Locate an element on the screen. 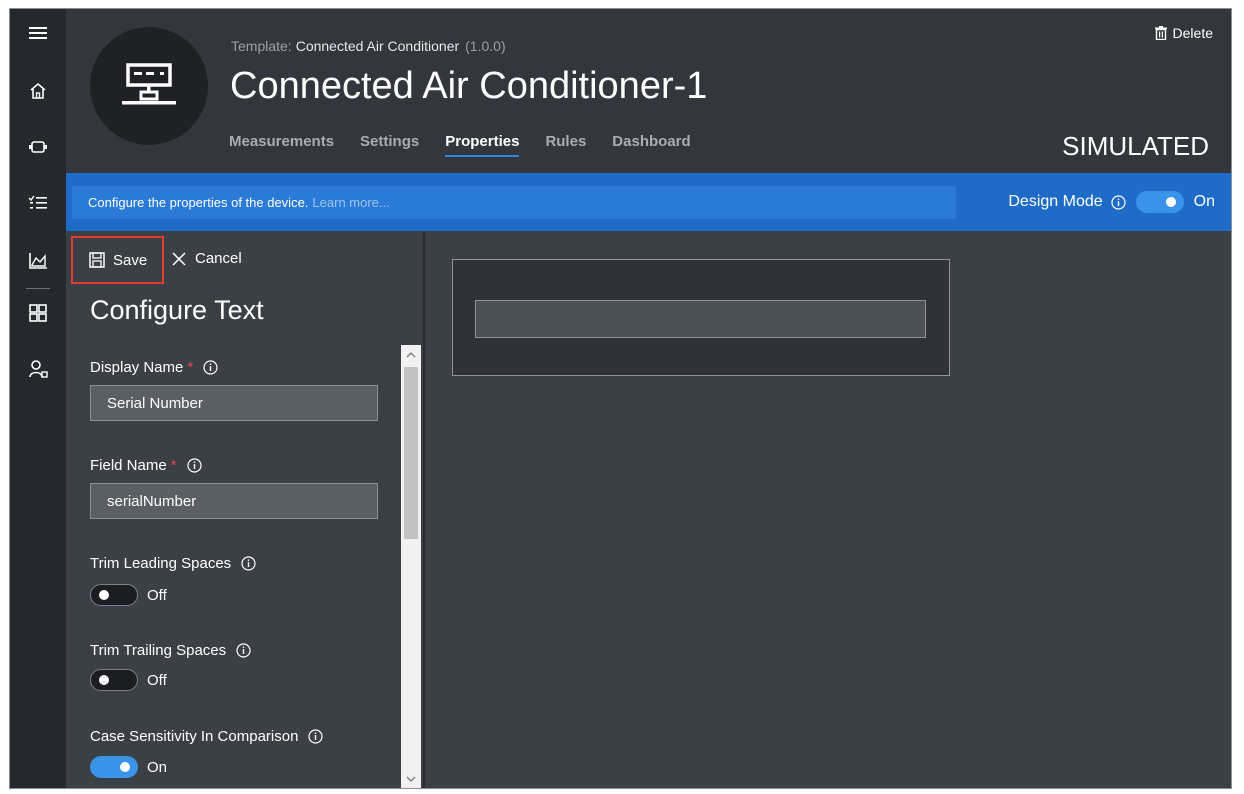 This screenshot has height=794, width=1244. save-label: Save is located at coordinates (130, 260).